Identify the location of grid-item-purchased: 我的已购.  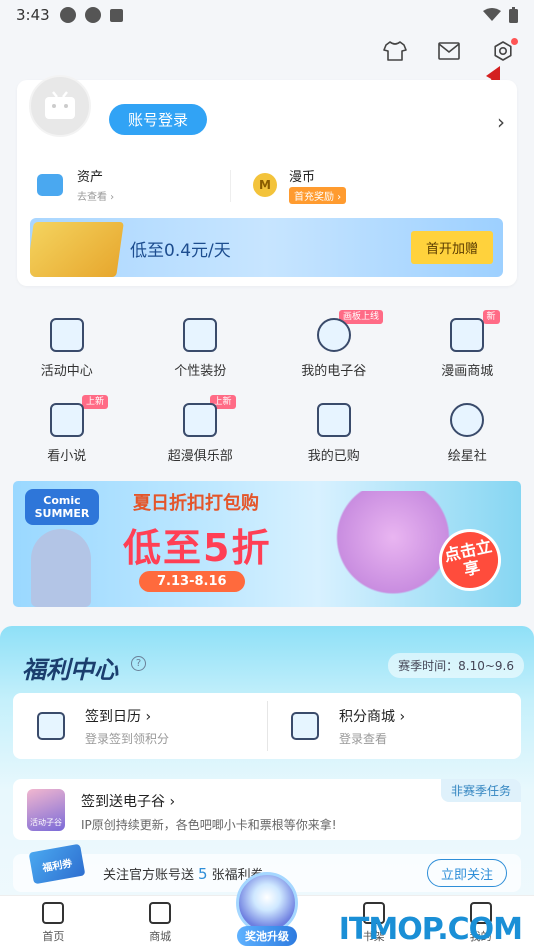
(334, 435).